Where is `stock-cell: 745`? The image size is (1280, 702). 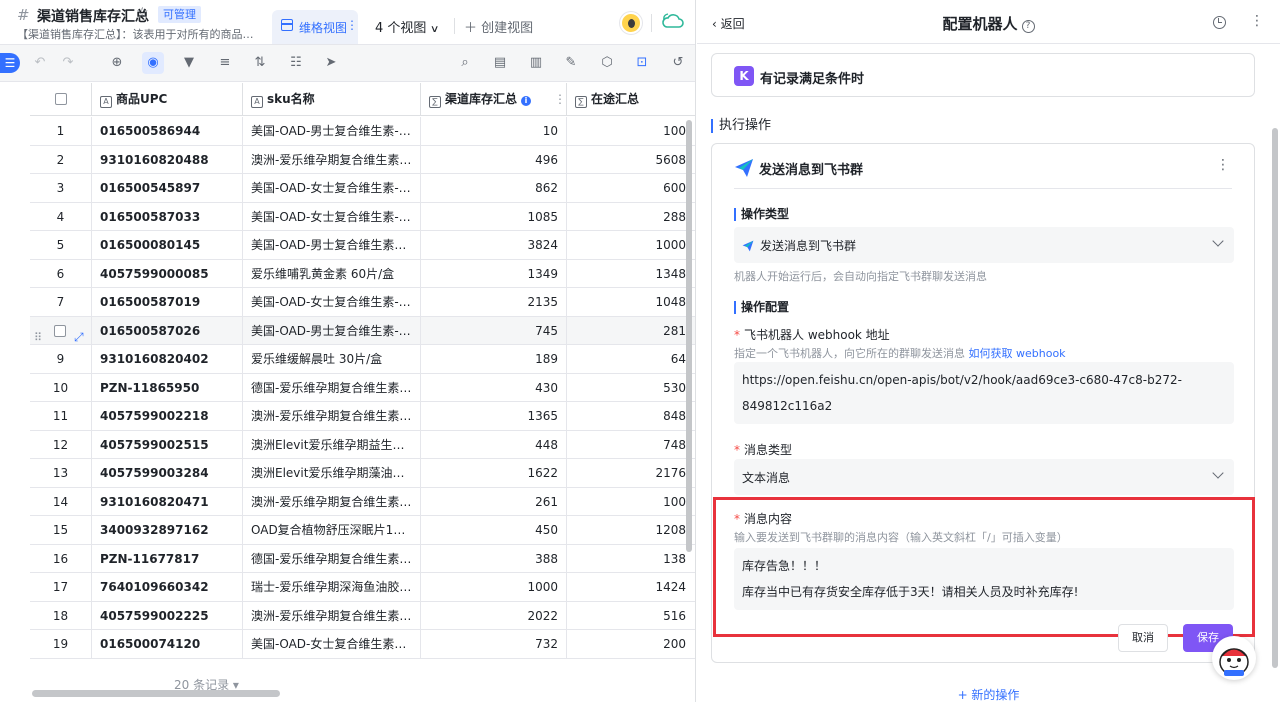 stock-cell: 745 is located at coordinates (494, 330).